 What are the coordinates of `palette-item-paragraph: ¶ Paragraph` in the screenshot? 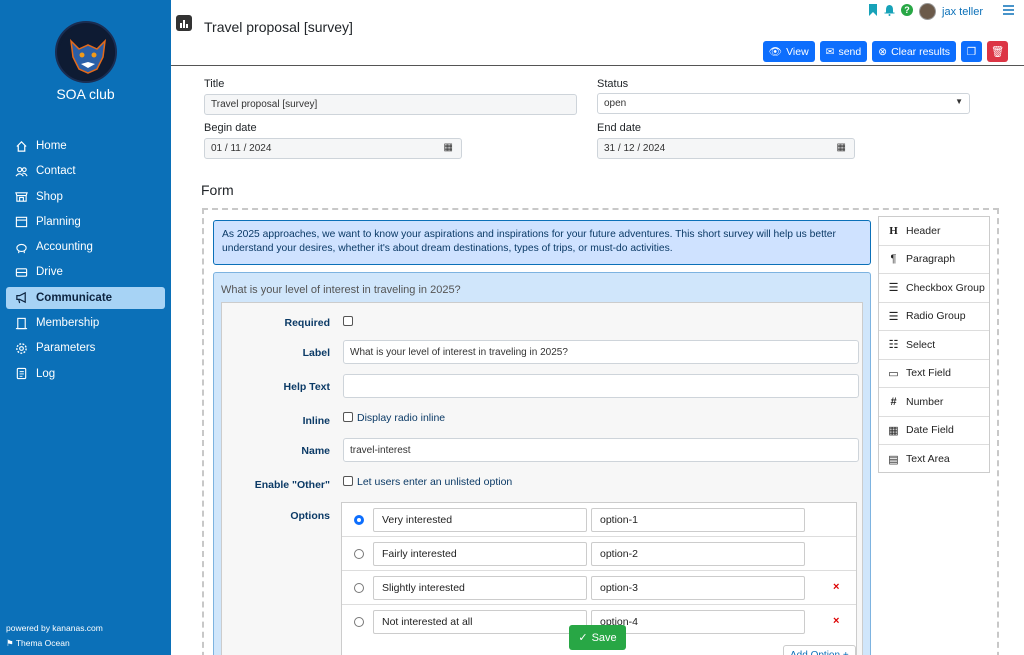 It's located at (934, 260).